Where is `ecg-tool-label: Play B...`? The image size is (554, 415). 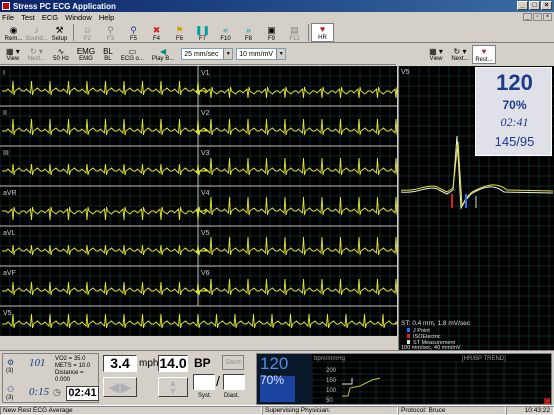
ecg-tool-label: Play B... is located at coordinates (163, 58).